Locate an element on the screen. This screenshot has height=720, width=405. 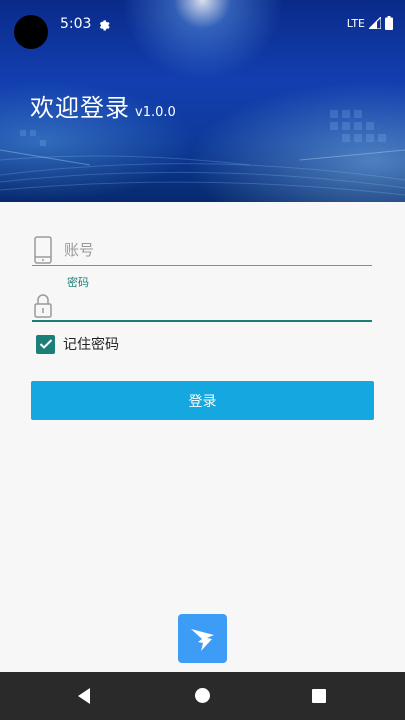
phone-icon is located at coordinates (43, 250).